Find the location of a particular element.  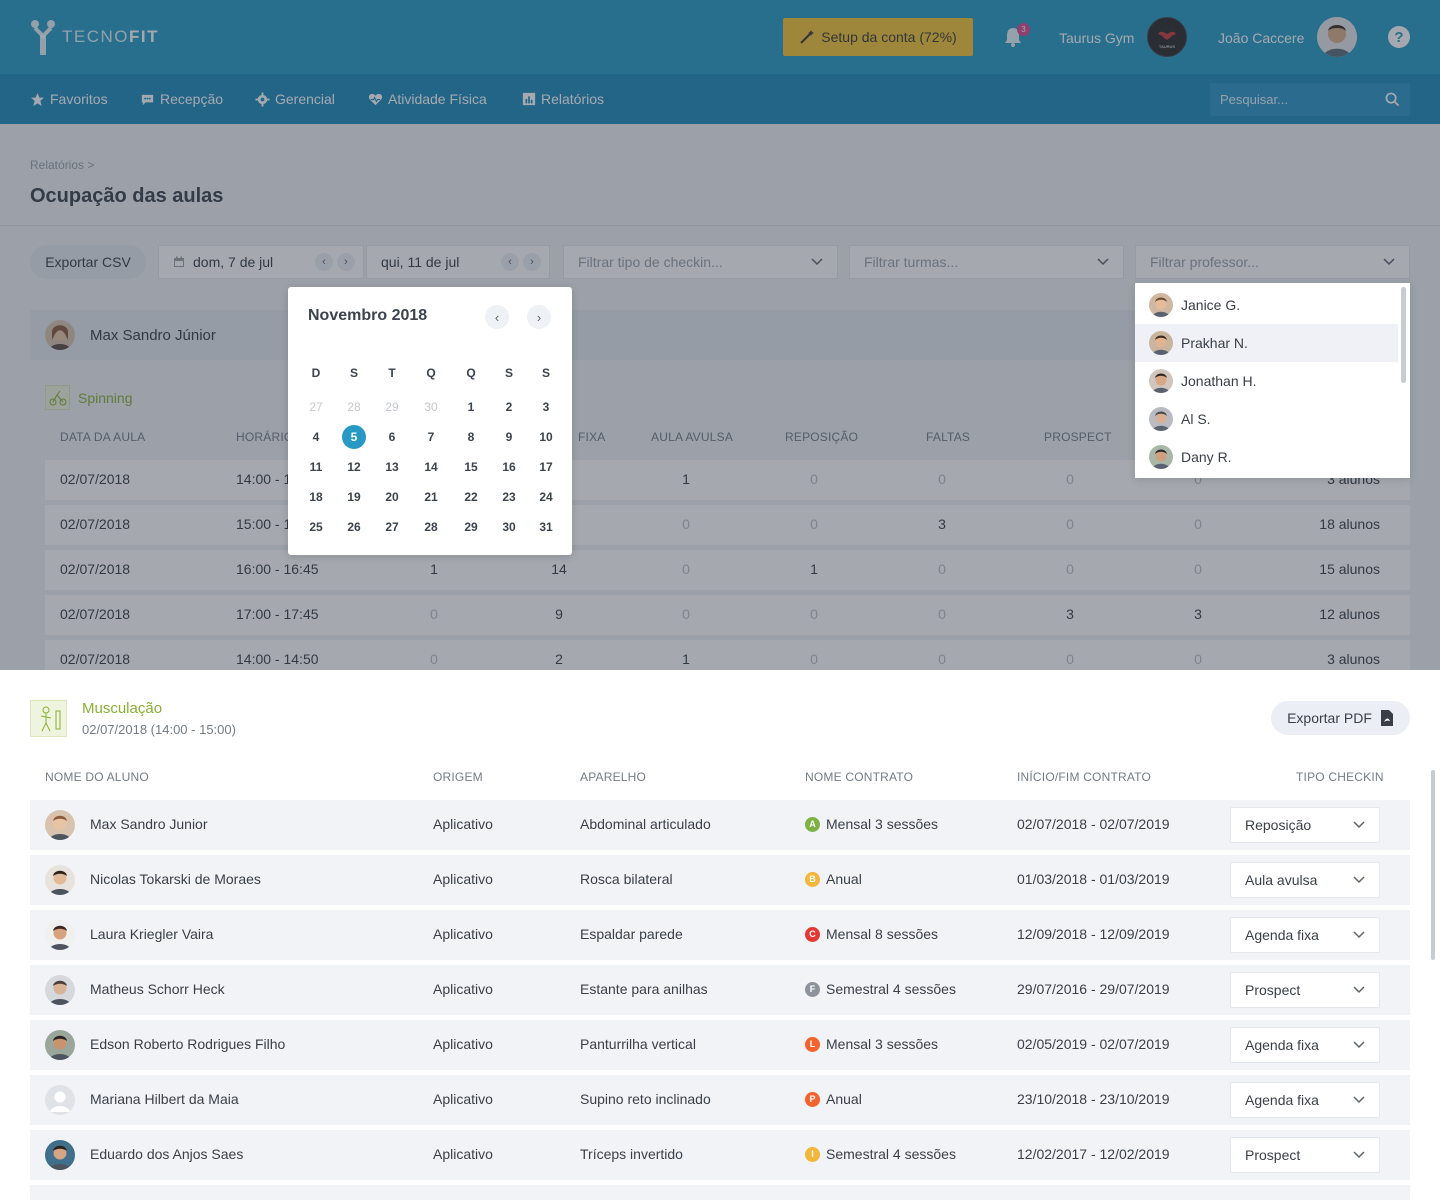

gym-name: Taurus Gym is located at coordinates (1096, 38).